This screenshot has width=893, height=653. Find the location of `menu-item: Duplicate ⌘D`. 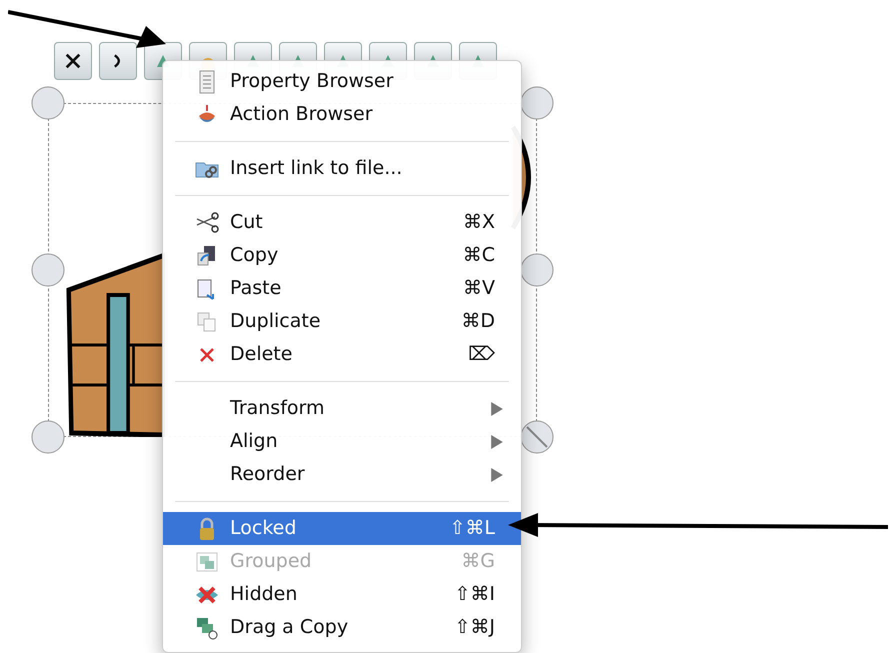

menu-item: Duplicate ⌘D is located at coordinates (342, 321).